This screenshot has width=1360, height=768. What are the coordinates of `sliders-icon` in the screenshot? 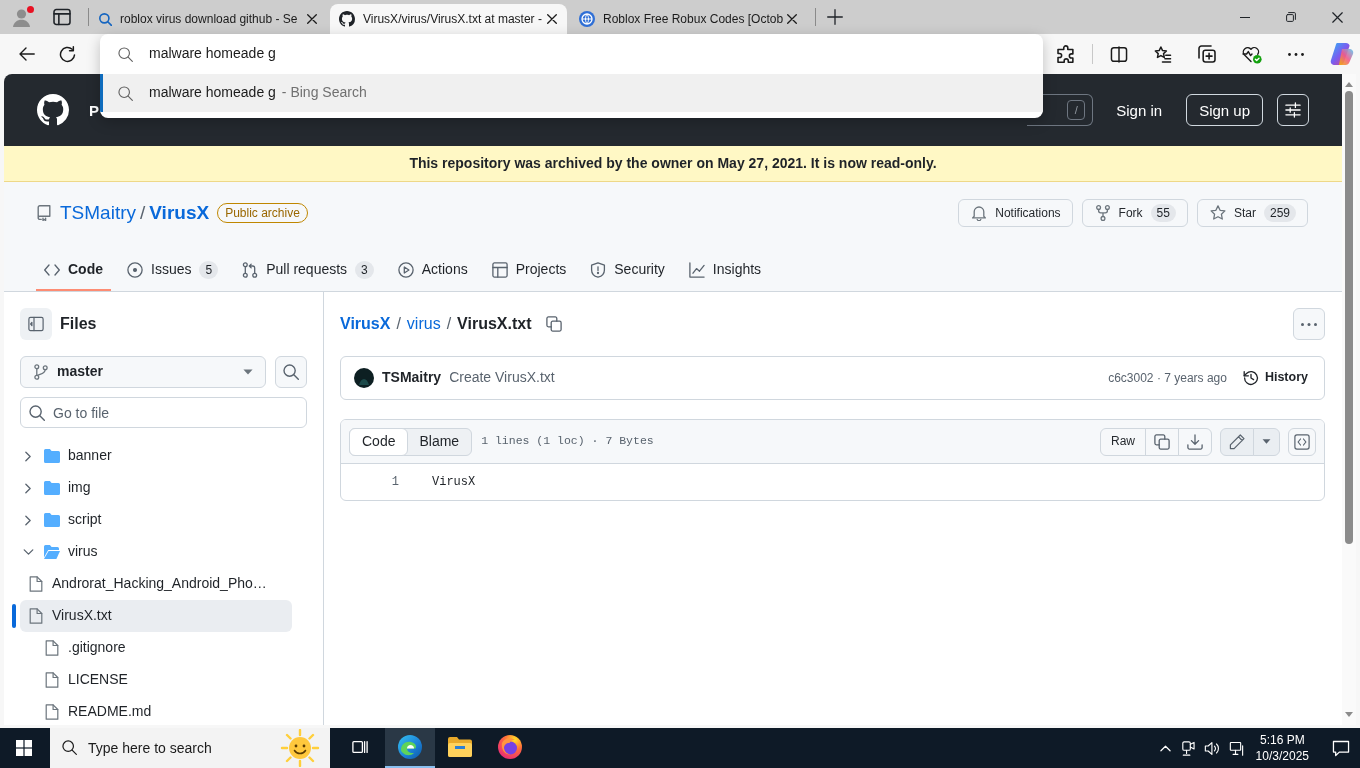 It's located at (1293, 110).